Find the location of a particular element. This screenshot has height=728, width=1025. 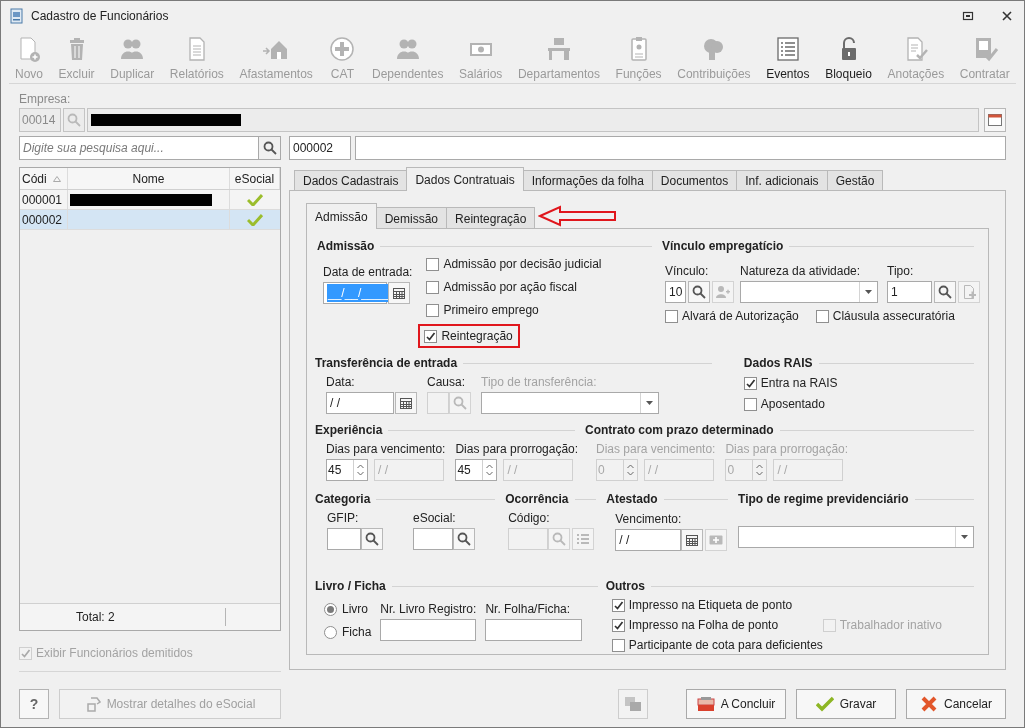

footer-button: A Concluir is located at coordinates (736, 704).